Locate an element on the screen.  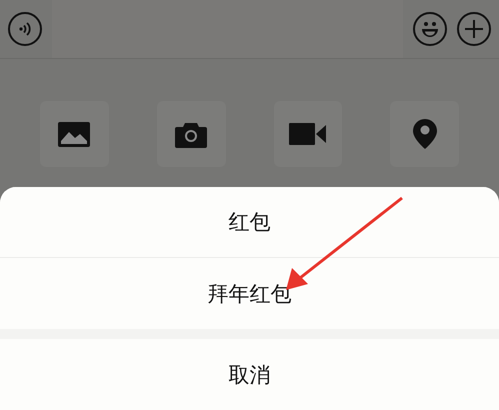
voice-button is located at coordinates (25, 29).